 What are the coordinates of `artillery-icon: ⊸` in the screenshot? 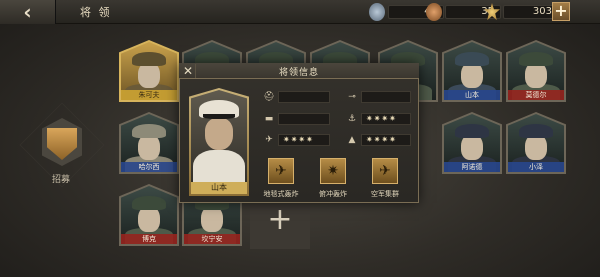 It's located at (352, 97).